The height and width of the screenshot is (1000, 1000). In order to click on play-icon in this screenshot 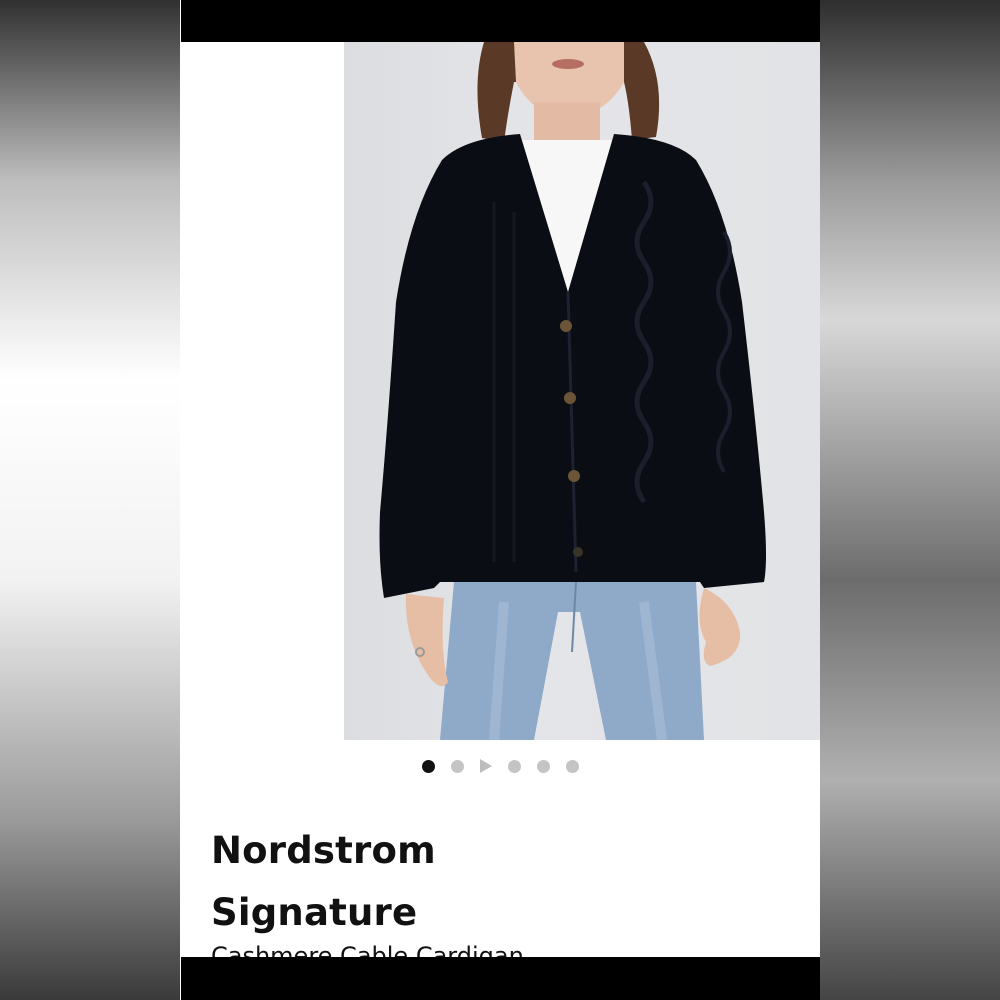, I will do `click(486, 766)`.